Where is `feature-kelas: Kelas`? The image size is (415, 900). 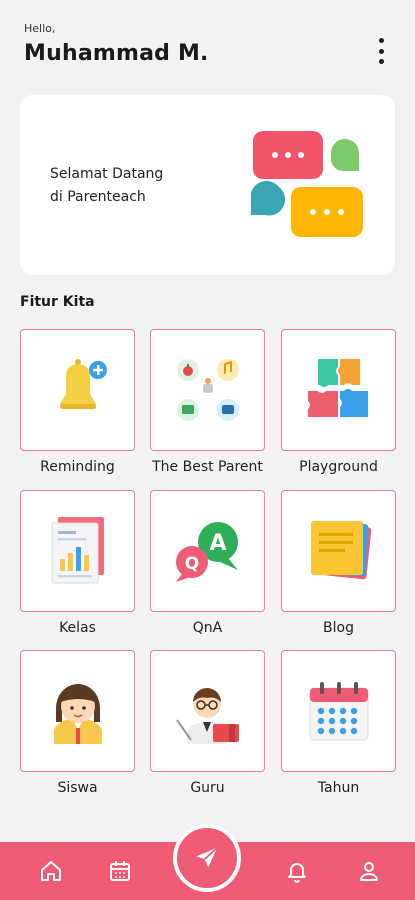
feature-kelas: Kelas is located at coordinates (77, 563).